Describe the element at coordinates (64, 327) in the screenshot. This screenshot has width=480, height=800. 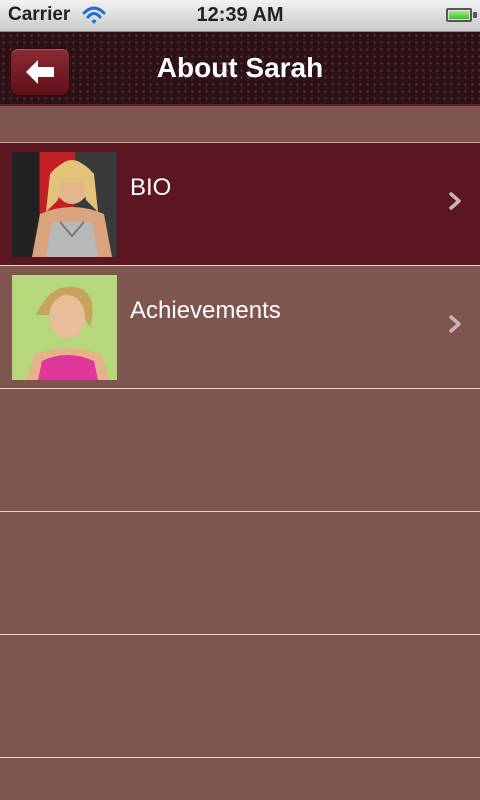
I see `achievements-photo-icon` at that location.